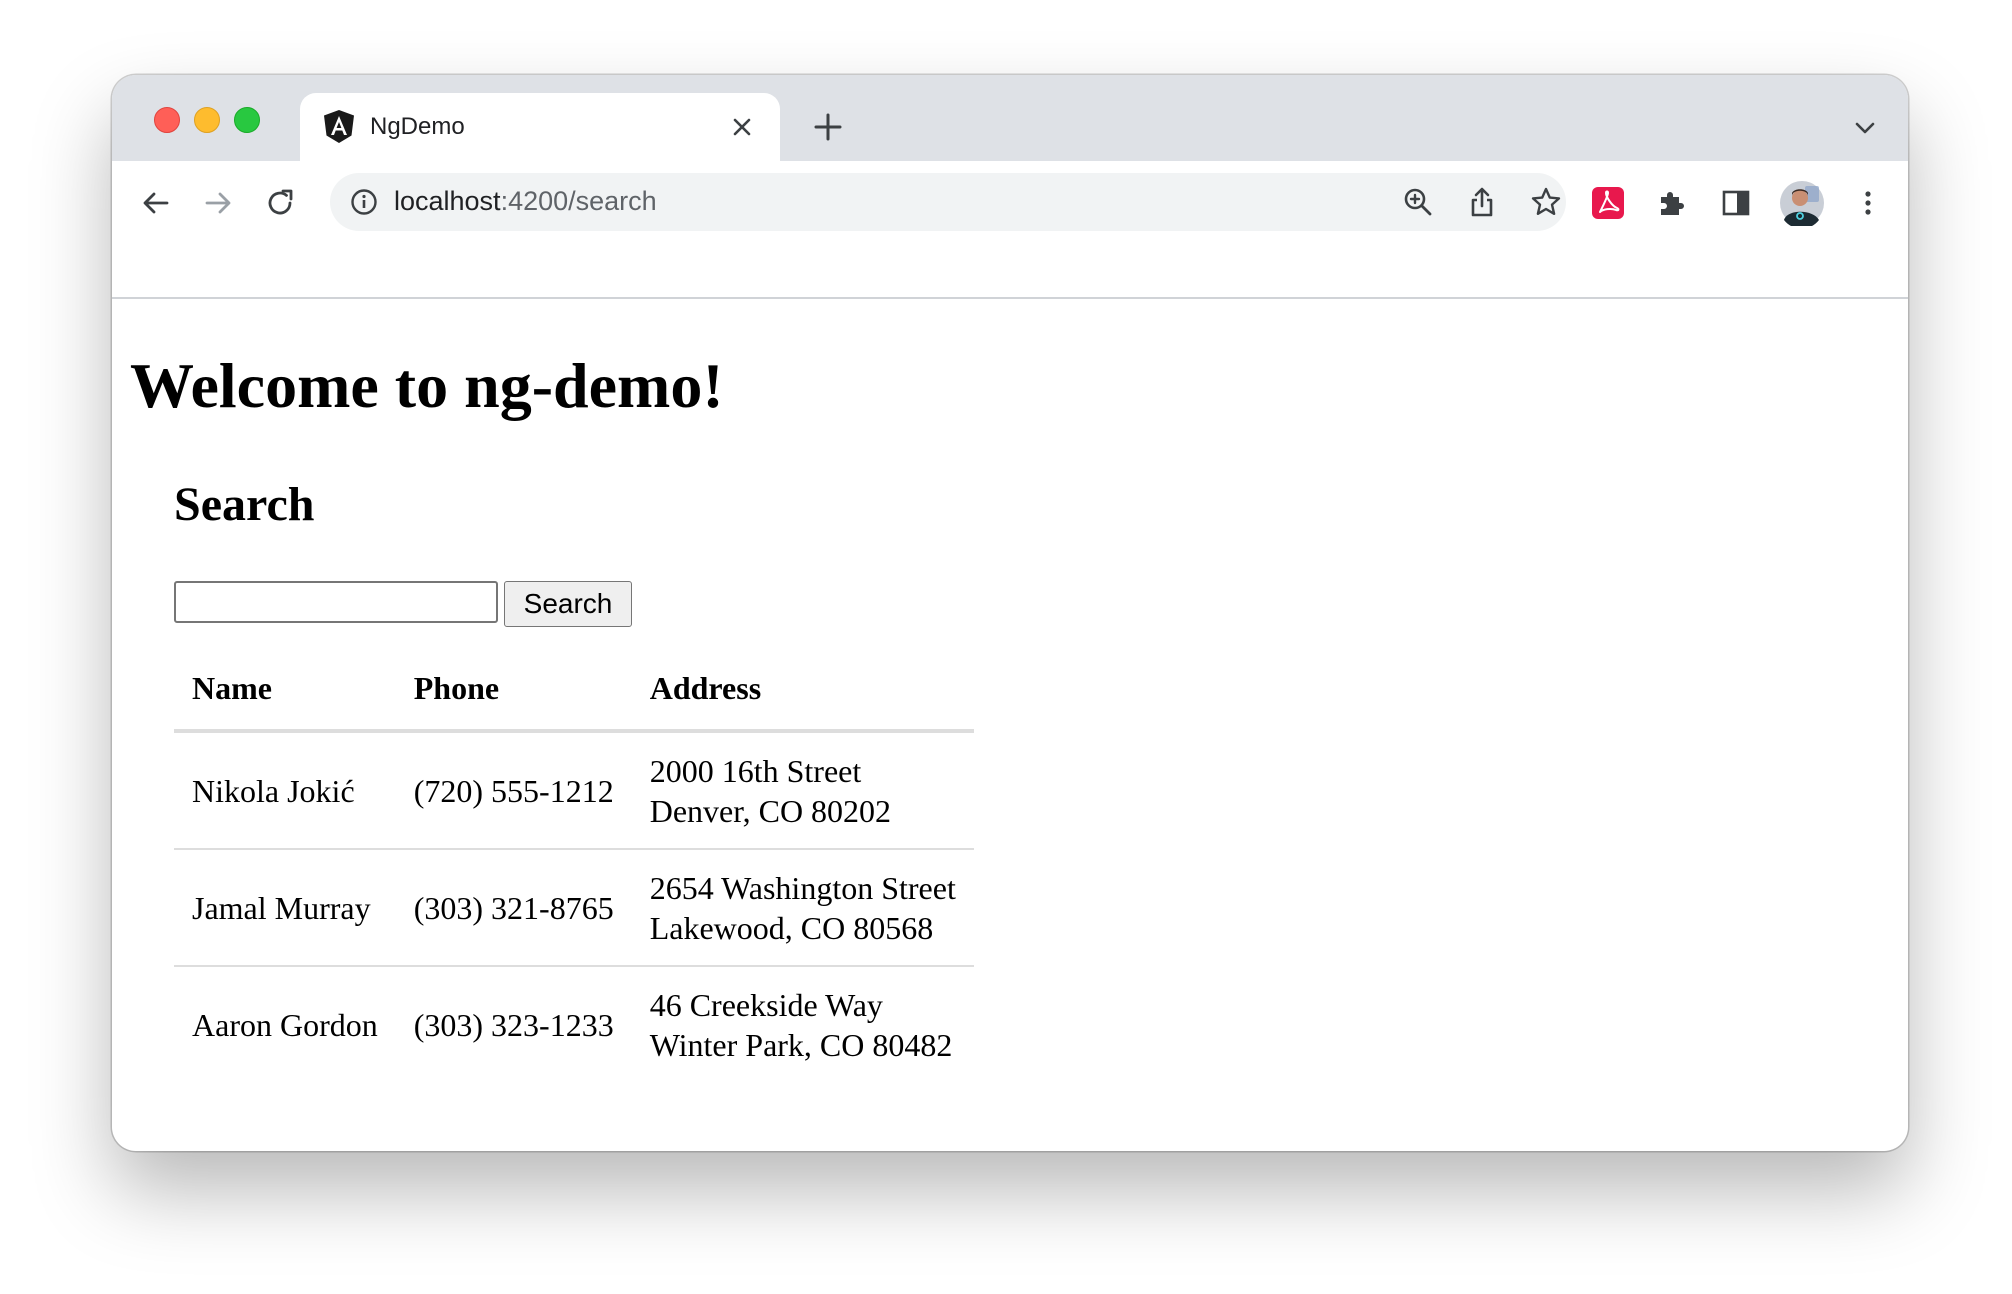 The width and height of the screenshot is (2012, 1294). I want to click on url-text: localhost:4200/search, so click(525, 201).